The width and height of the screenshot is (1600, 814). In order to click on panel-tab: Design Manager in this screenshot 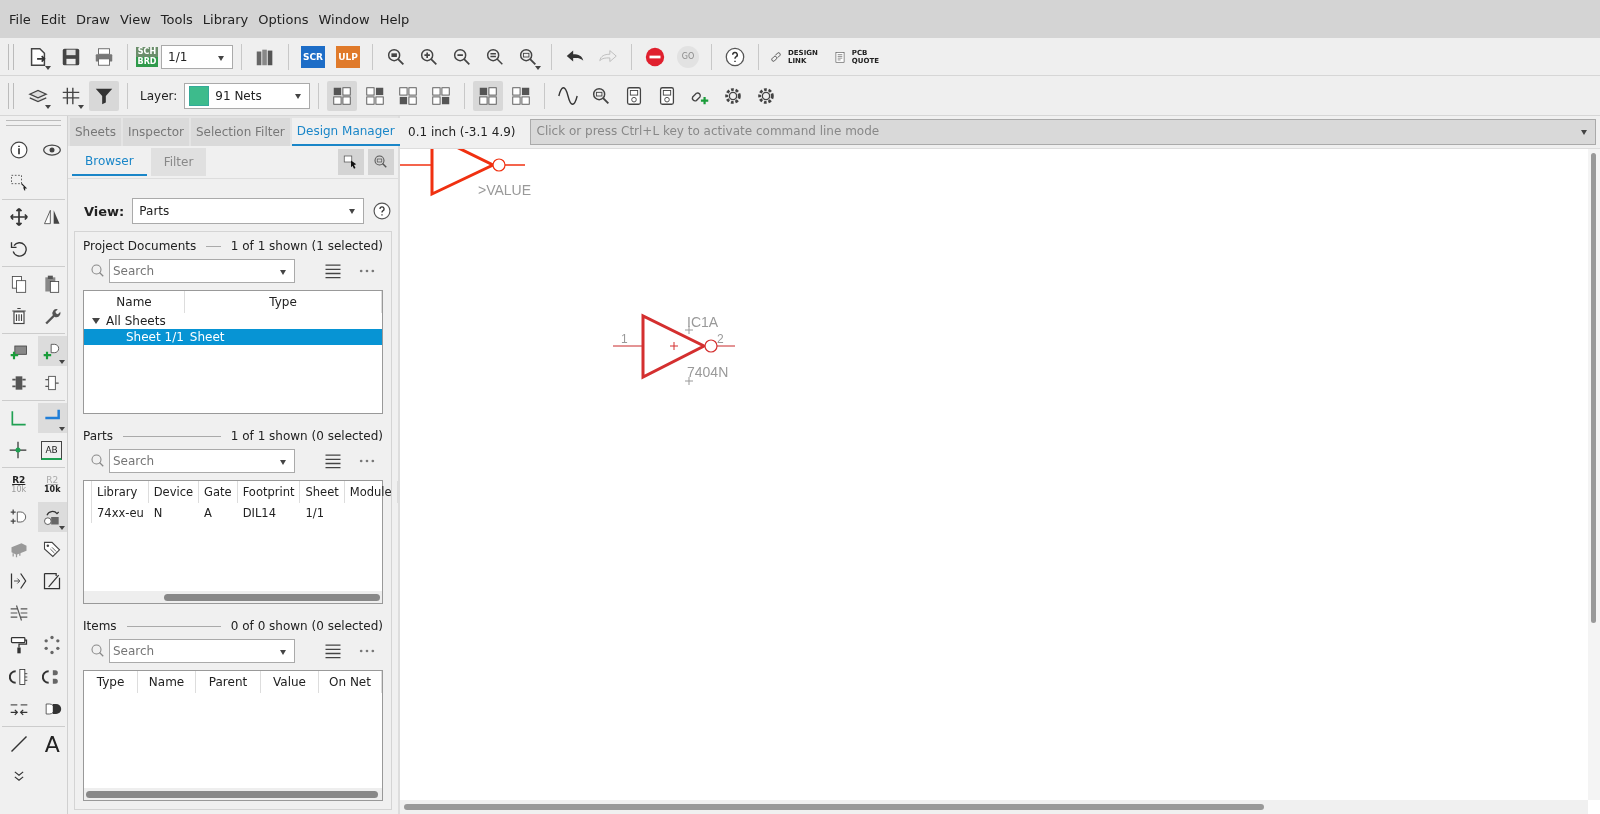, I will do `click(345, 132)`.